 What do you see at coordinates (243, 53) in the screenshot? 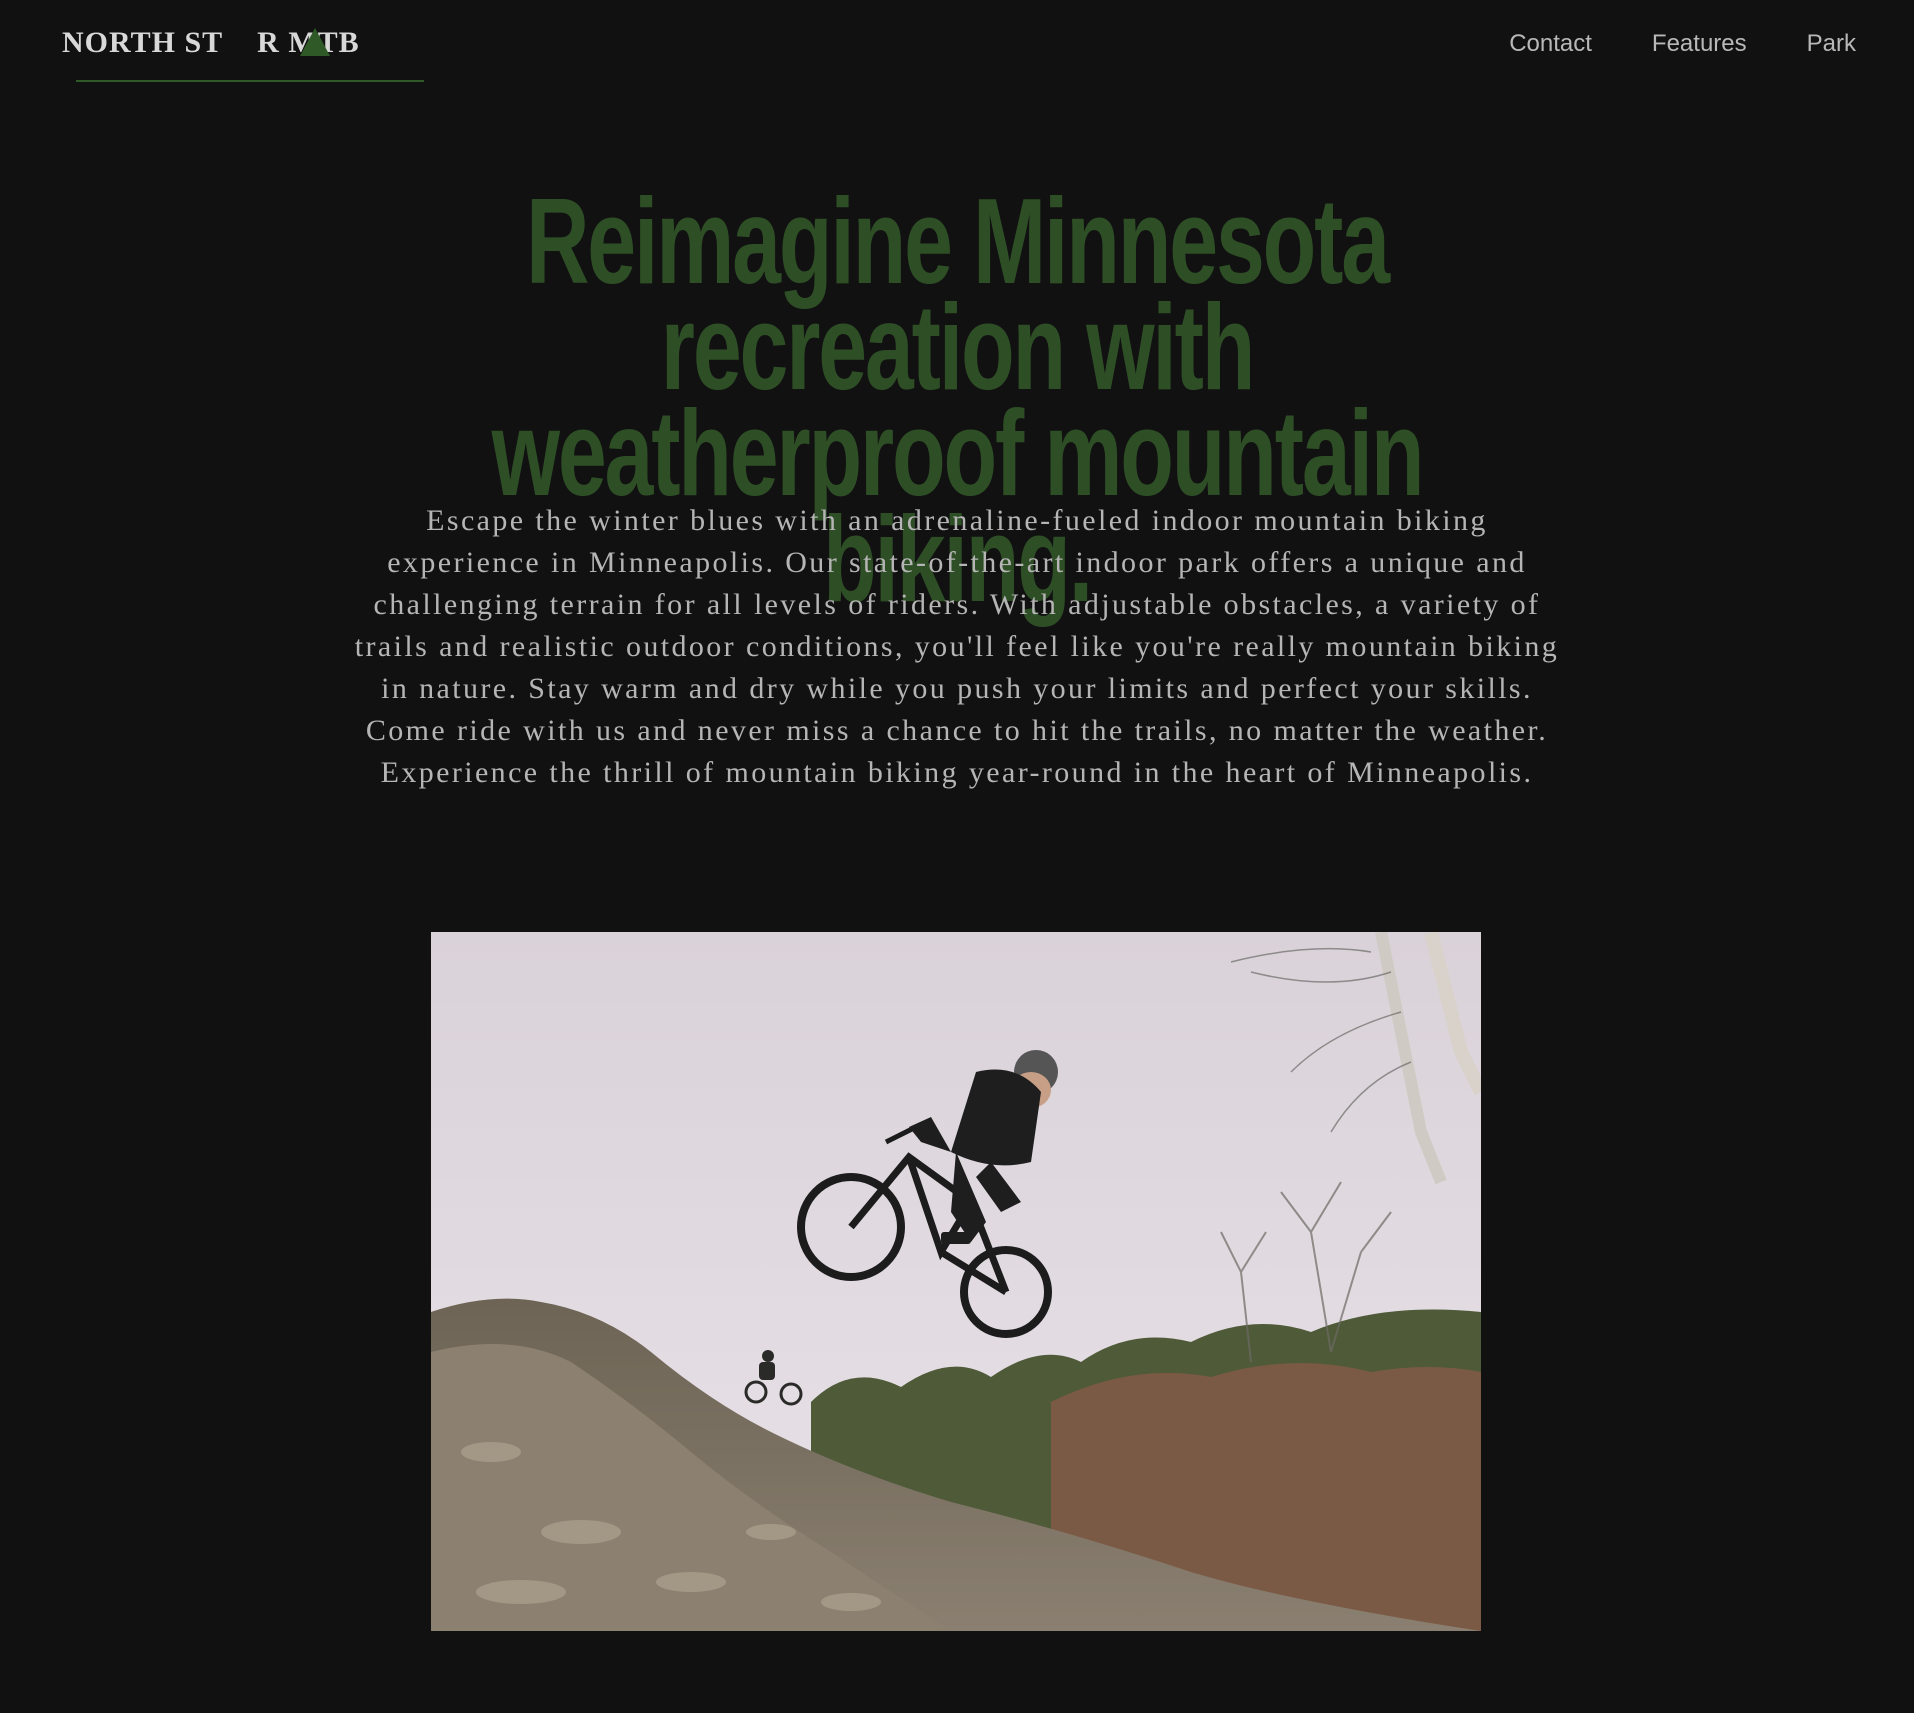
I see `north-star-mtb-logo: NORTH ST R MTB` at bounding box center [243, 53].